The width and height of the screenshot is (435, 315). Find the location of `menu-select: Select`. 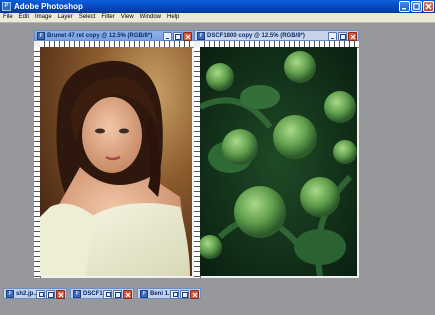

menu-select: Select is located at coordinates (87, 17).